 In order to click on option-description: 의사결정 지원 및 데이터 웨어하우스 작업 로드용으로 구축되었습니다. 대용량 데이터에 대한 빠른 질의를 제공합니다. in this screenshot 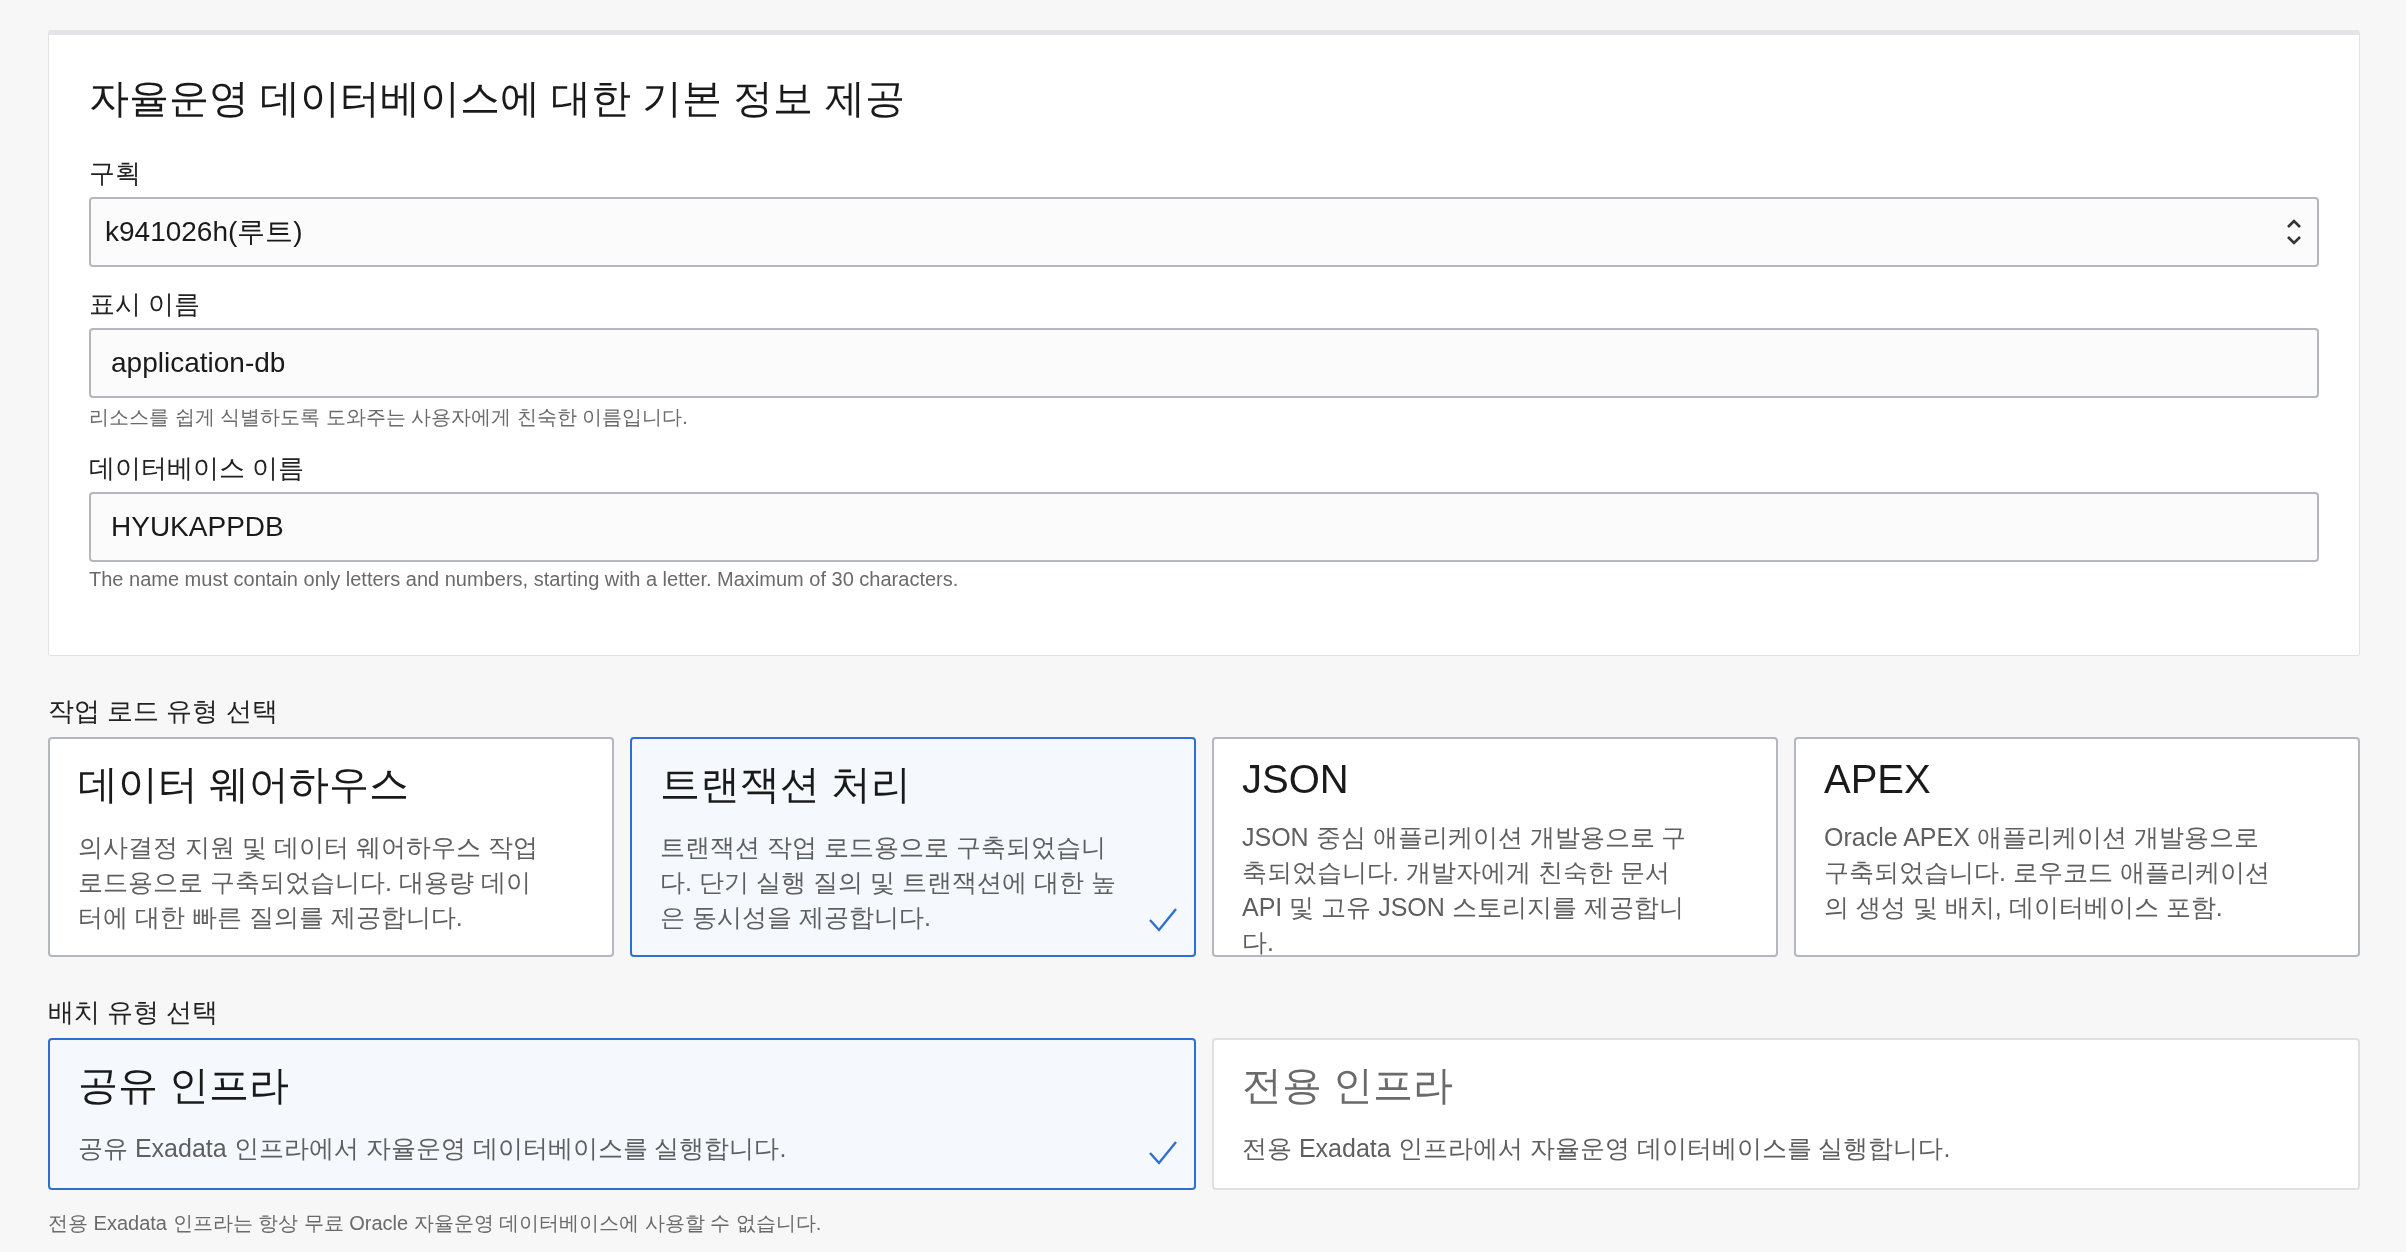, I will do `click(308, 882)`.